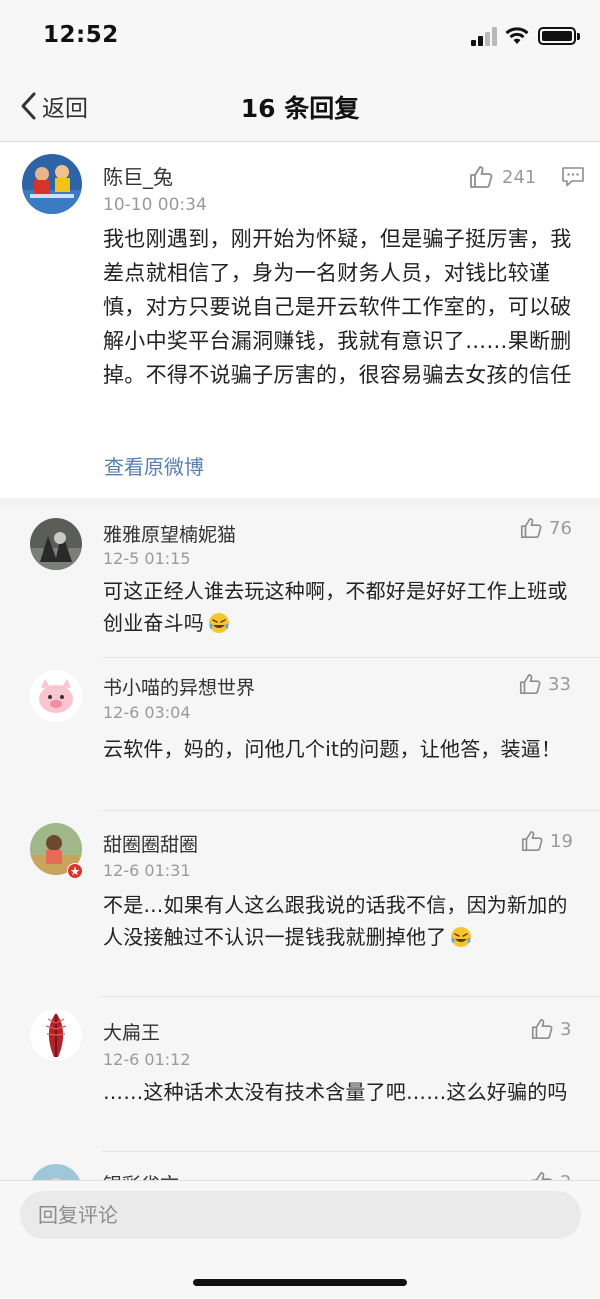 The height and width of the screenshot is (1299, 600). What do you see at coordinates (150, 843) in the screenshot?
I see `username: 甜圈圈甜圈` at bounding box center [150, 843].